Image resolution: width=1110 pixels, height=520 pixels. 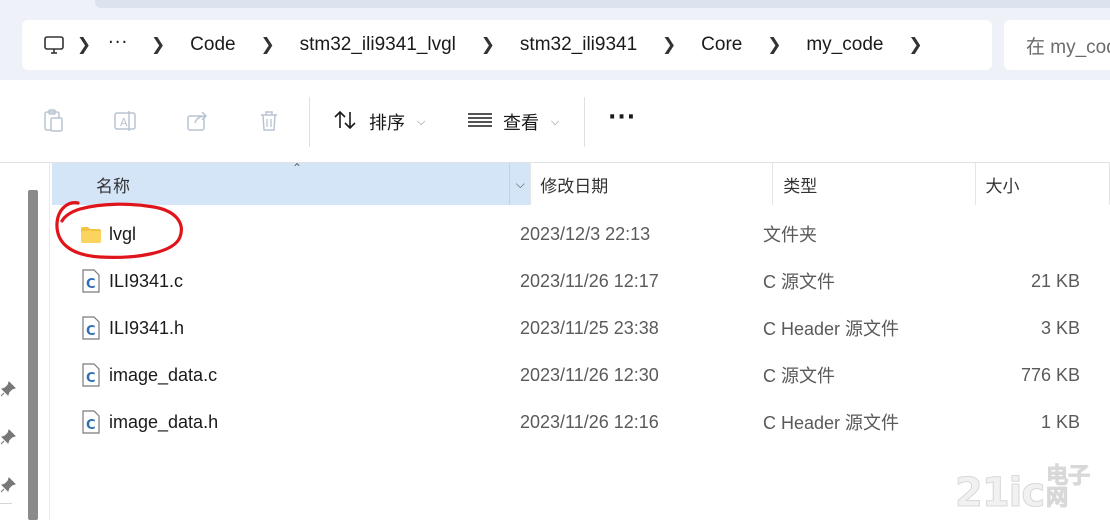 I want to click on file-type: 文件夹, so click(x=790, y=235).